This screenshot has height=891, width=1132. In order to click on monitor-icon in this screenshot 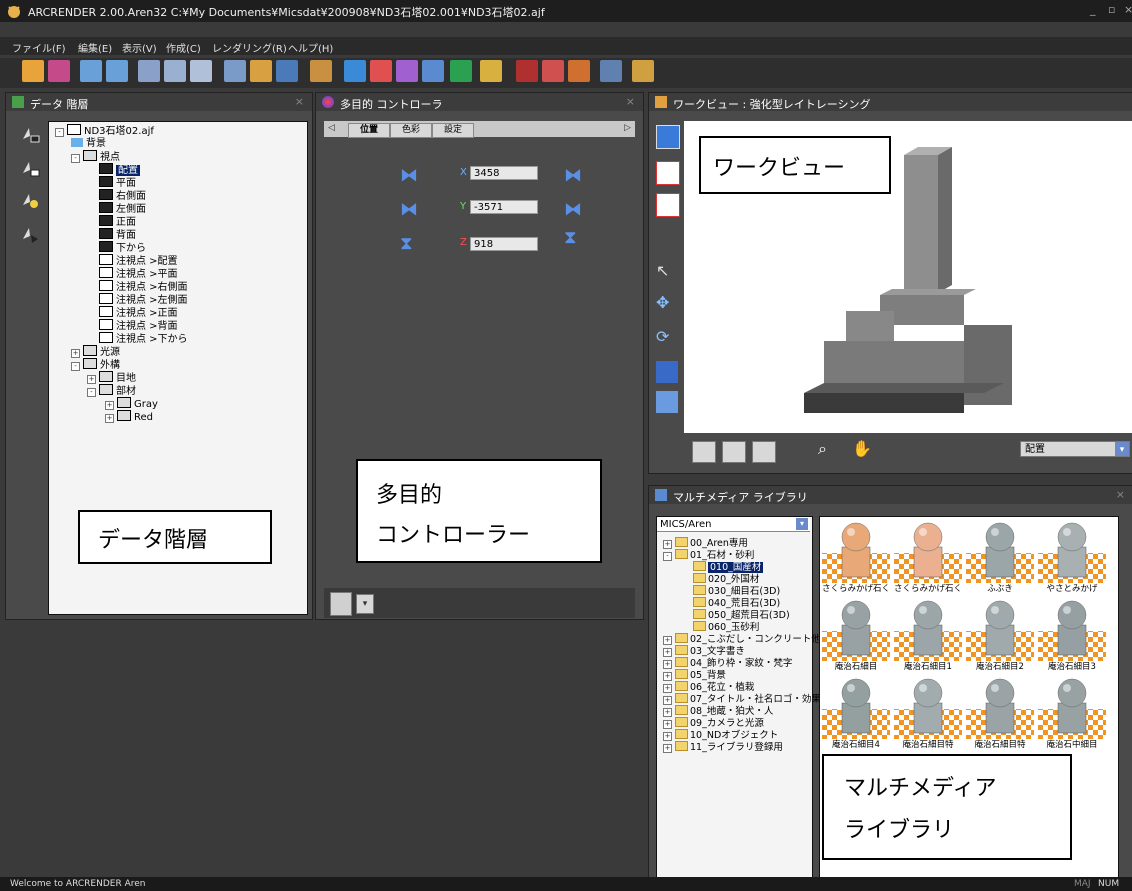, I will do `click(527, 71)`.